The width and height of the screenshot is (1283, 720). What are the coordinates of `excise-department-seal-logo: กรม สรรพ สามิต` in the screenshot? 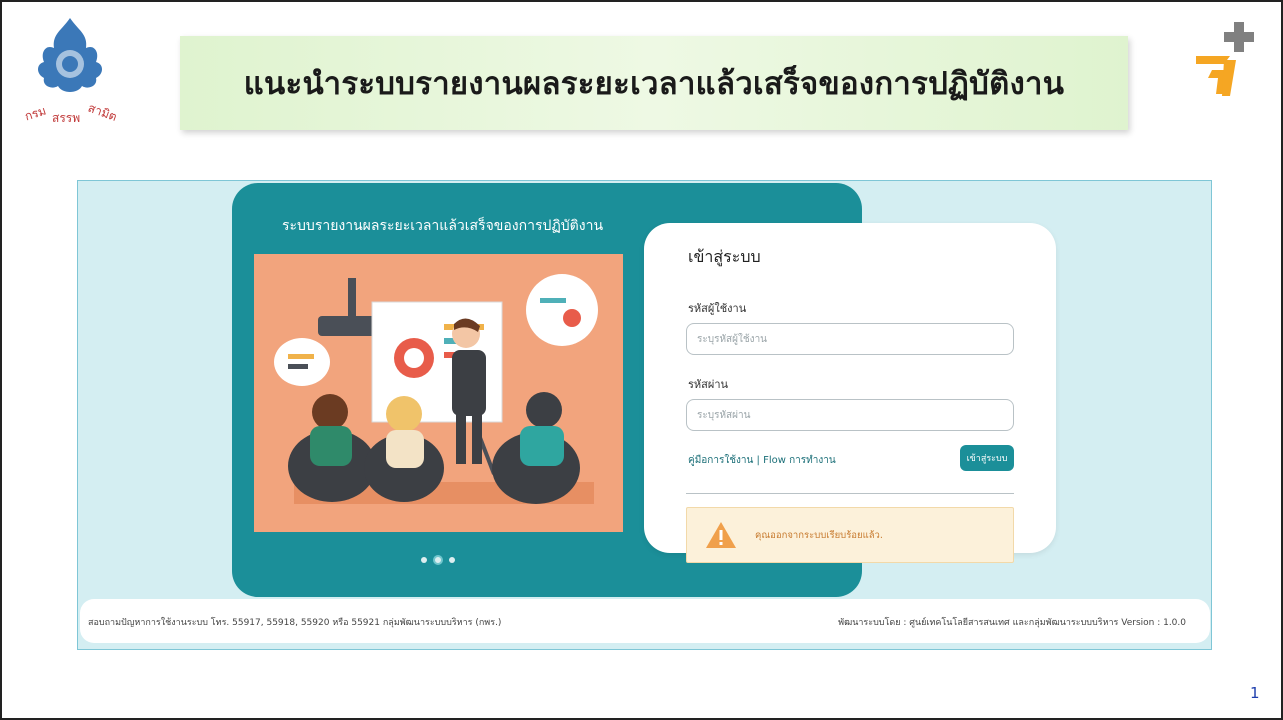 It's located at (71, 71).